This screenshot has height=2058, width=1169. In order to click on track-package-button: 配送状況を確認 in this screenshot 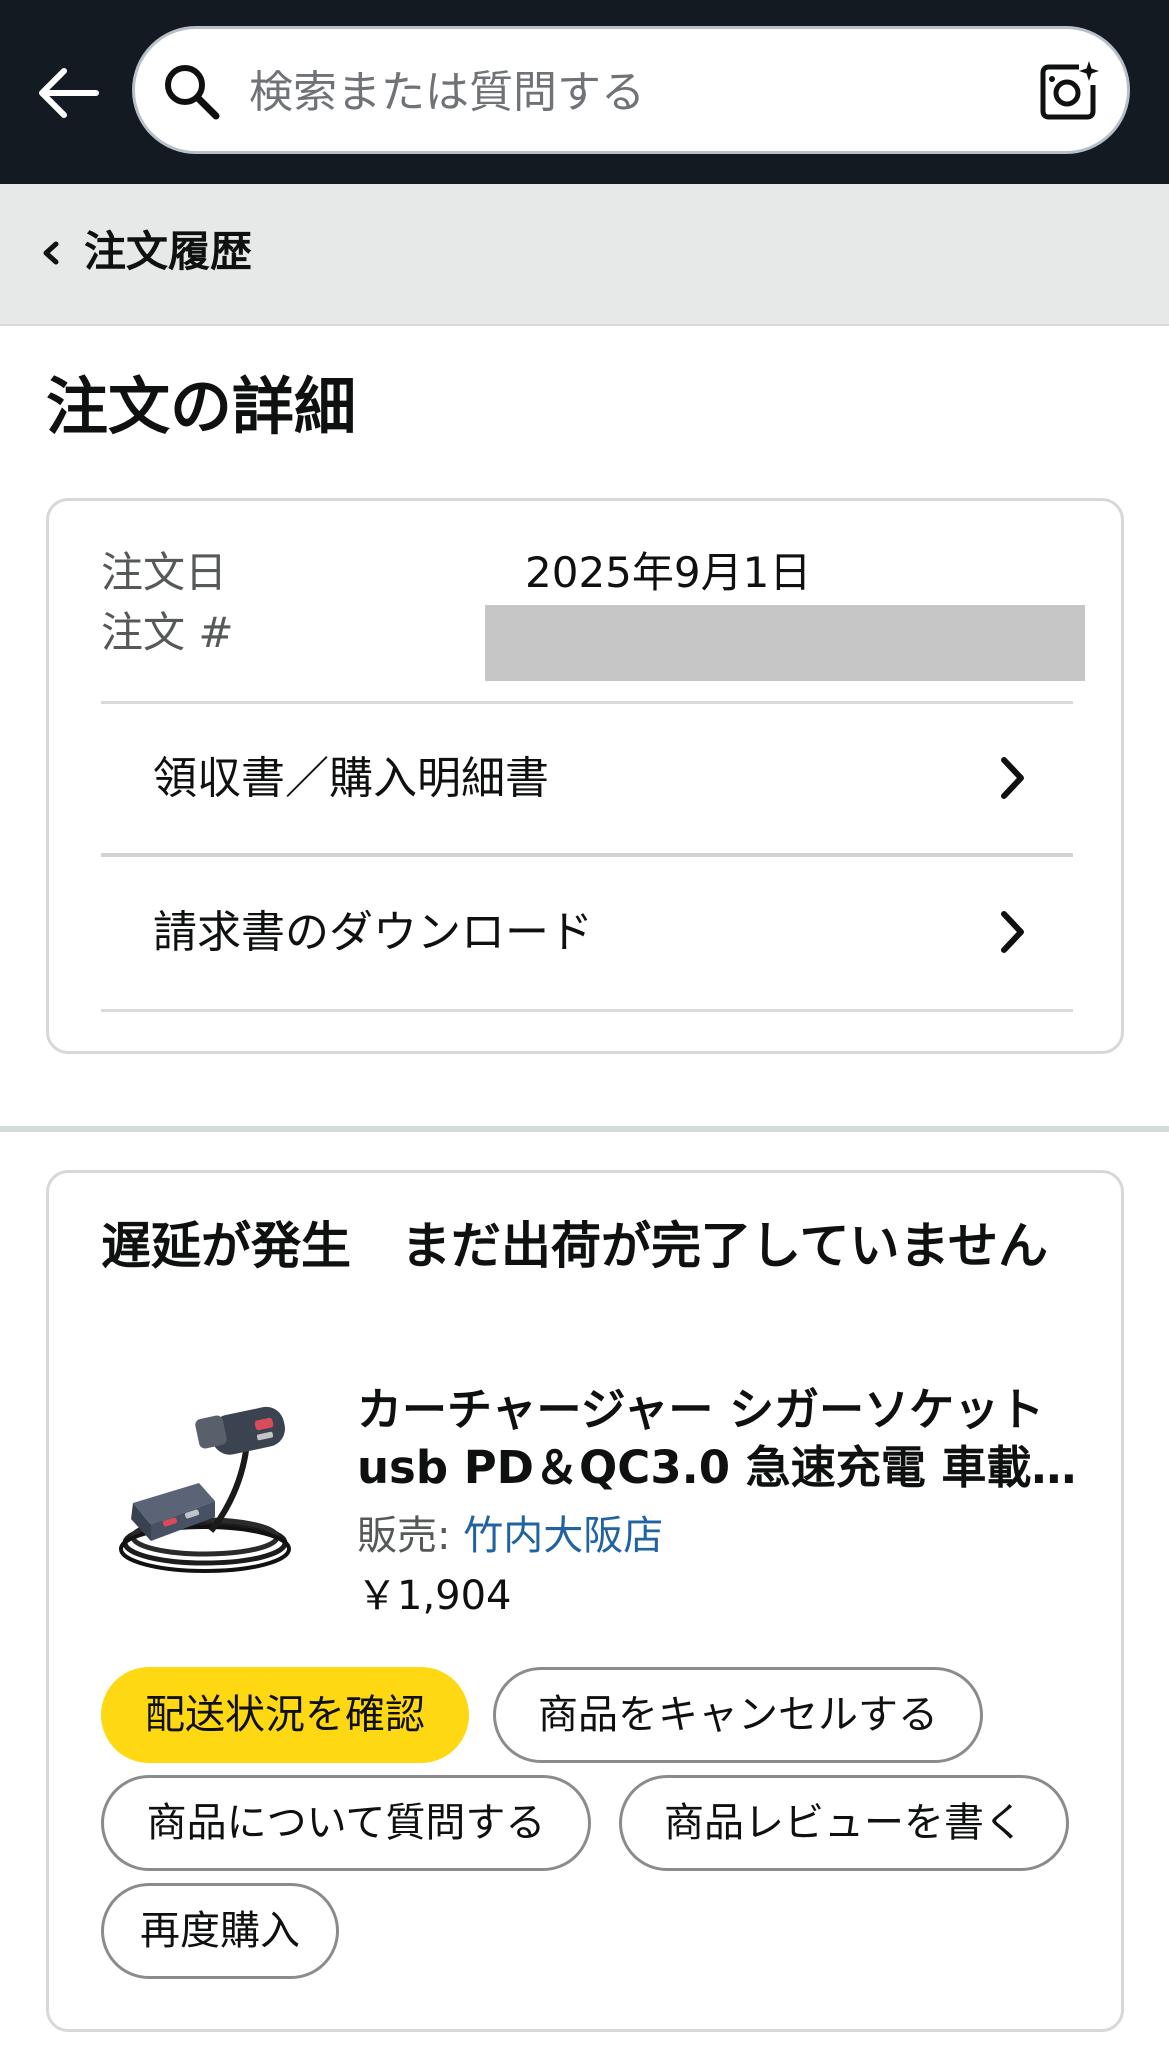, I will do `click(285, 1715)`.